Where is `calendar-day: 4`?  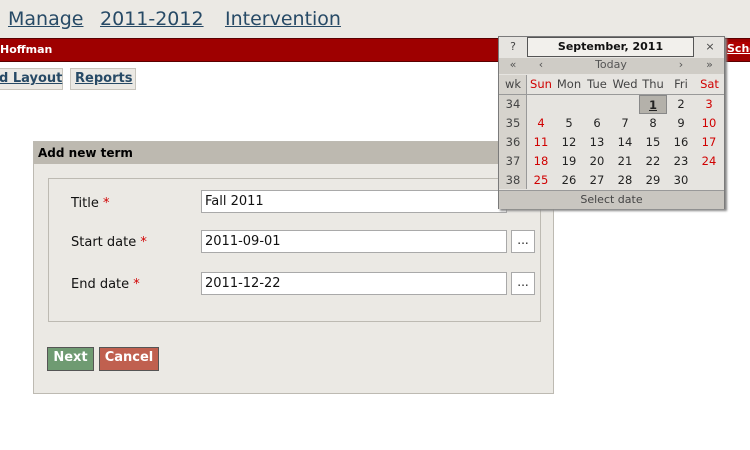
calendar-day: 4 is located at coordinates (541, 123).